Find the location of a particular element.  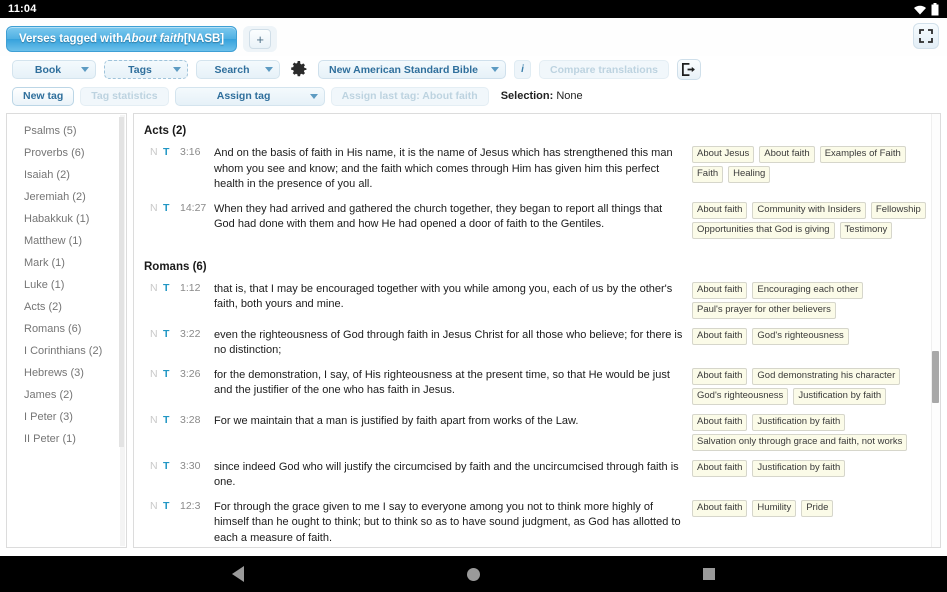

tag-chip: About Jesus is located at coordinates (723, 154).